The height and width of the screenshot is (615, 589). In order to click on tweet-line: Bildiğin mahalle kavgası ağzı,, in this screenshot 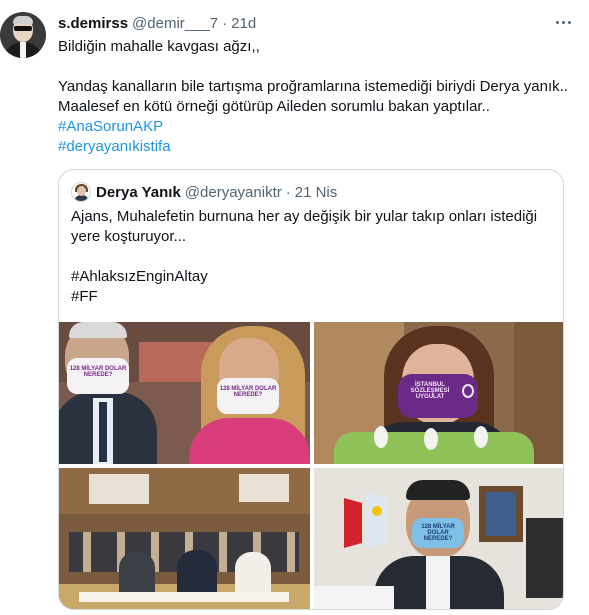, I will do `click(159, 46)`.